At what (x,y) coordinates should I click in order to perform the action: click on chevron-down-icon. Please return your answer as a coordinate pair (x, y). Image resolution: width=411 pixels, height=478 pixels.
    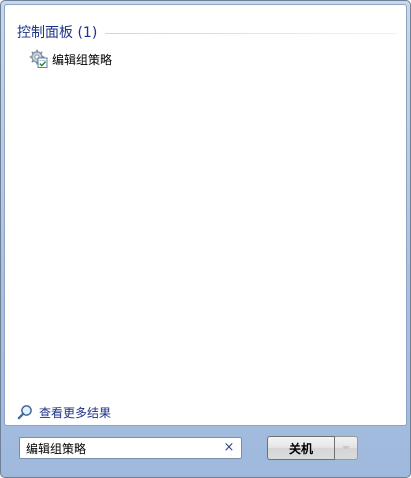
    Looking at the image, I should click on (346, 448).